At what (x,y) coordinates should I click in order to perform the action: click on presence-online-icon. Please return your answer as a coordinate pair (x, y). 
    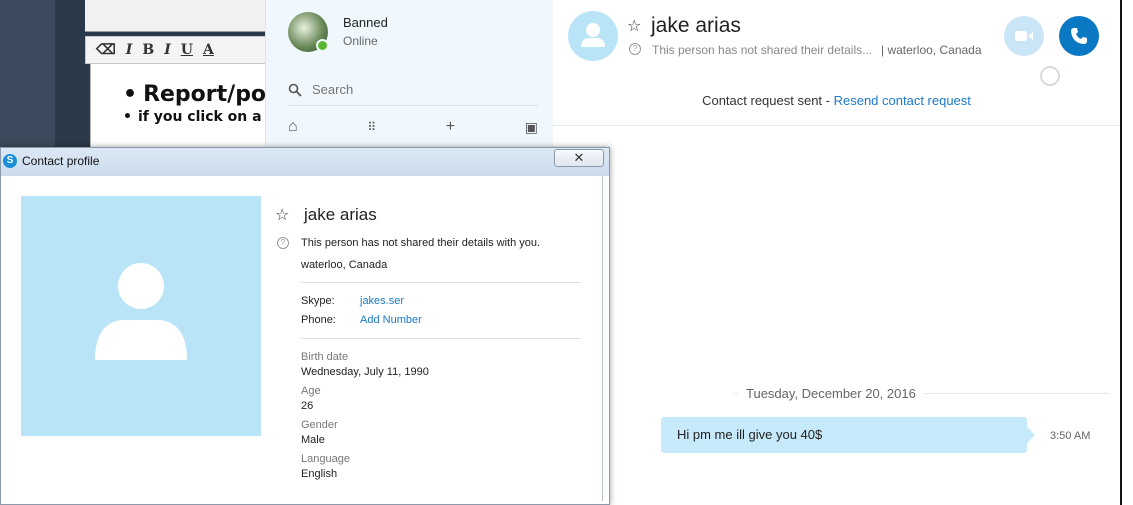
    Looking at the image, I should click on (322, 45).